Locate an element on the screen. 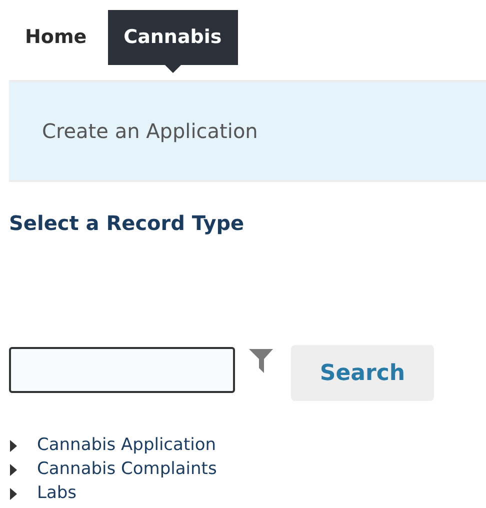 The width and height of the screenshot is (486, 508). search-field is located at coordinates (122, 370).